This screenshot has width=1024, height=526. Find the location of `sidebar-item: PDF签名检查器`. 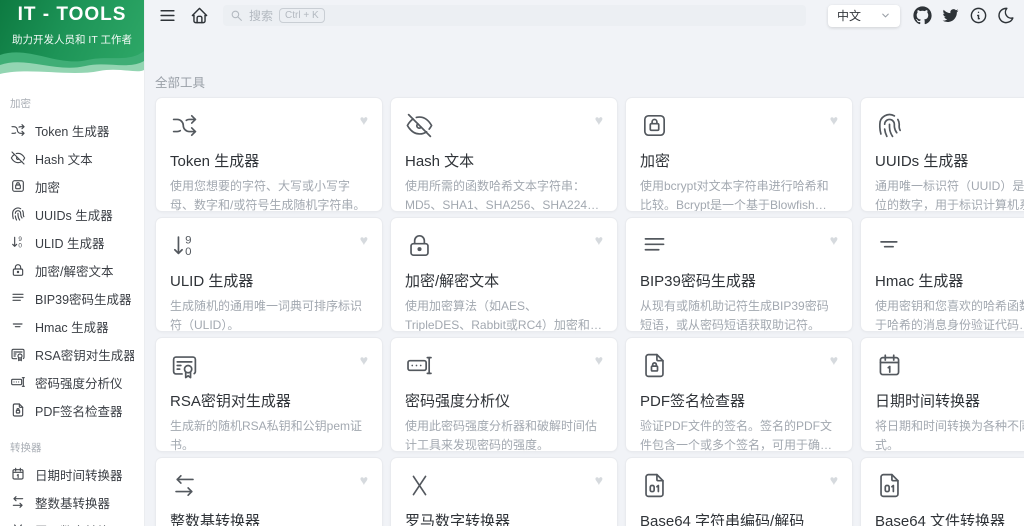

sidebar-item: PDF签名检查器 is located at coordinates (72, 410).